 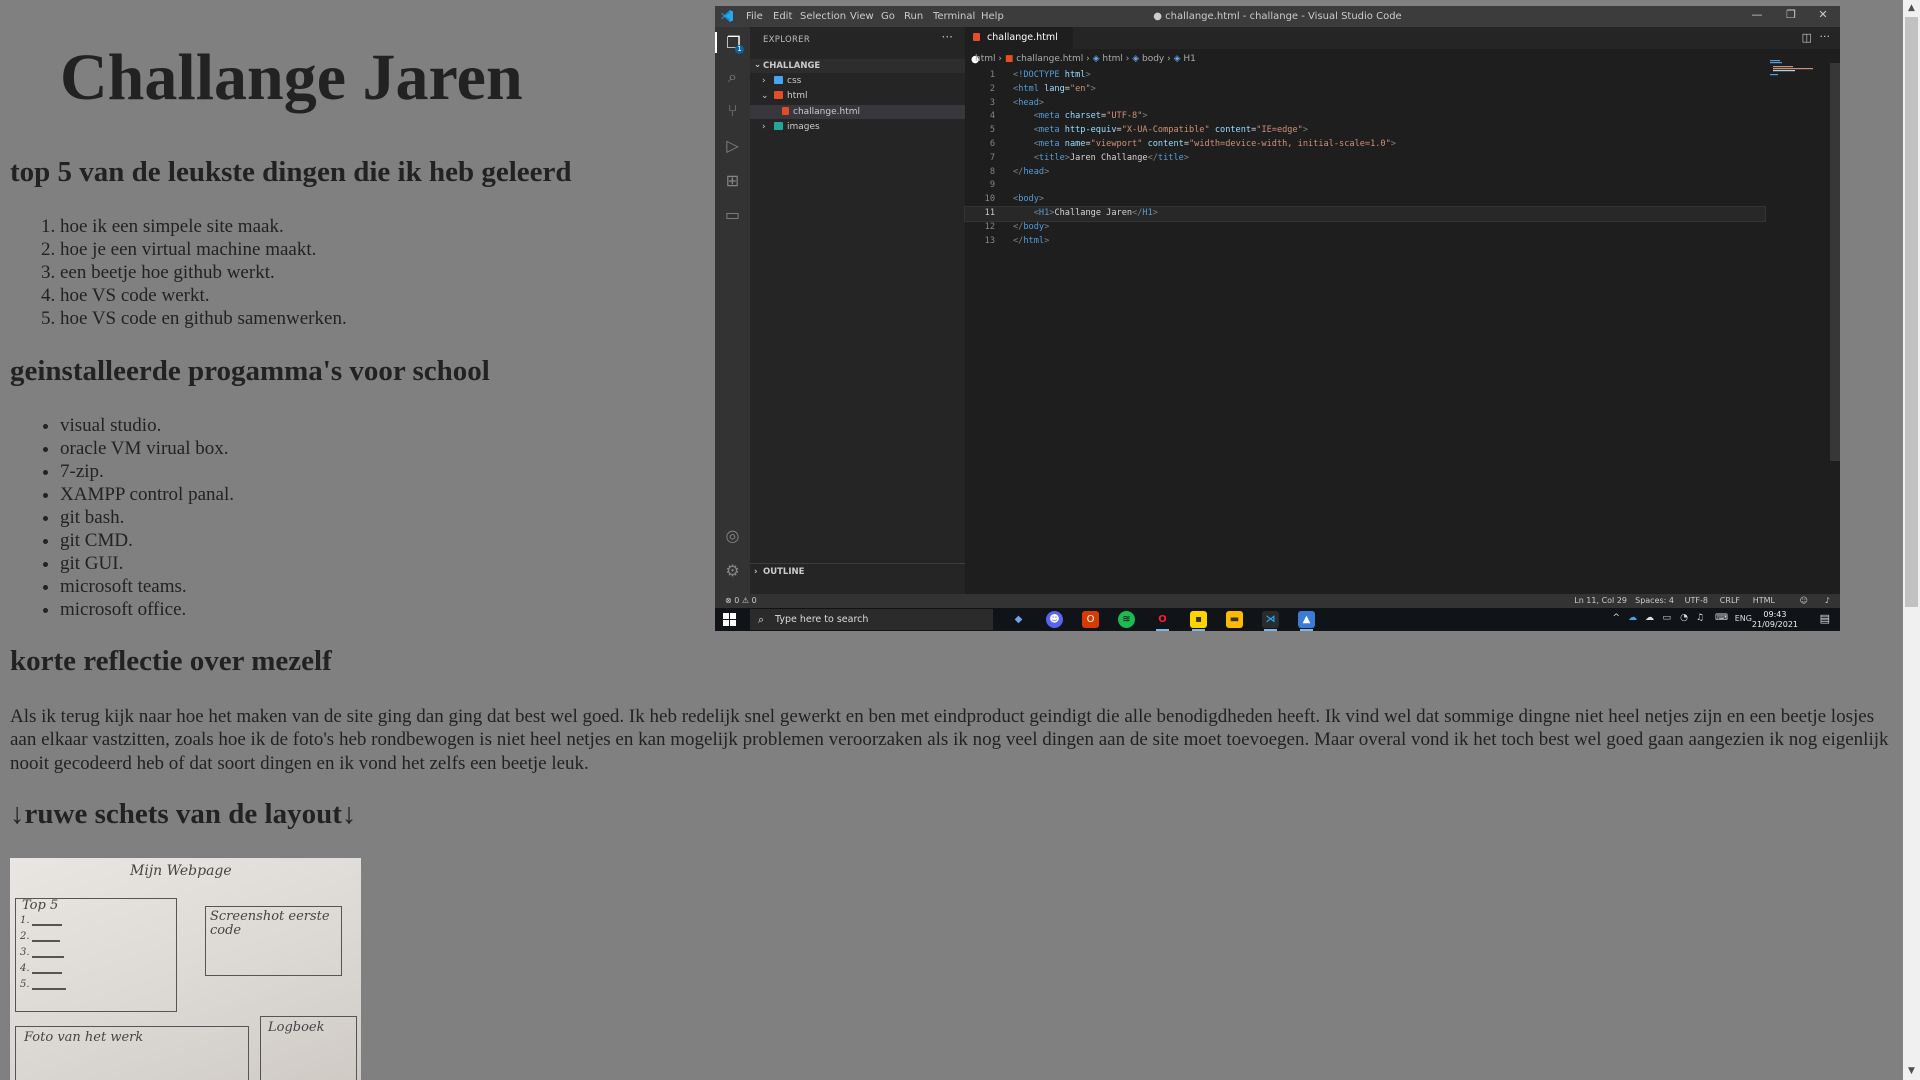 I want to click on scroll-thumb, so click(x=1911, y=312).